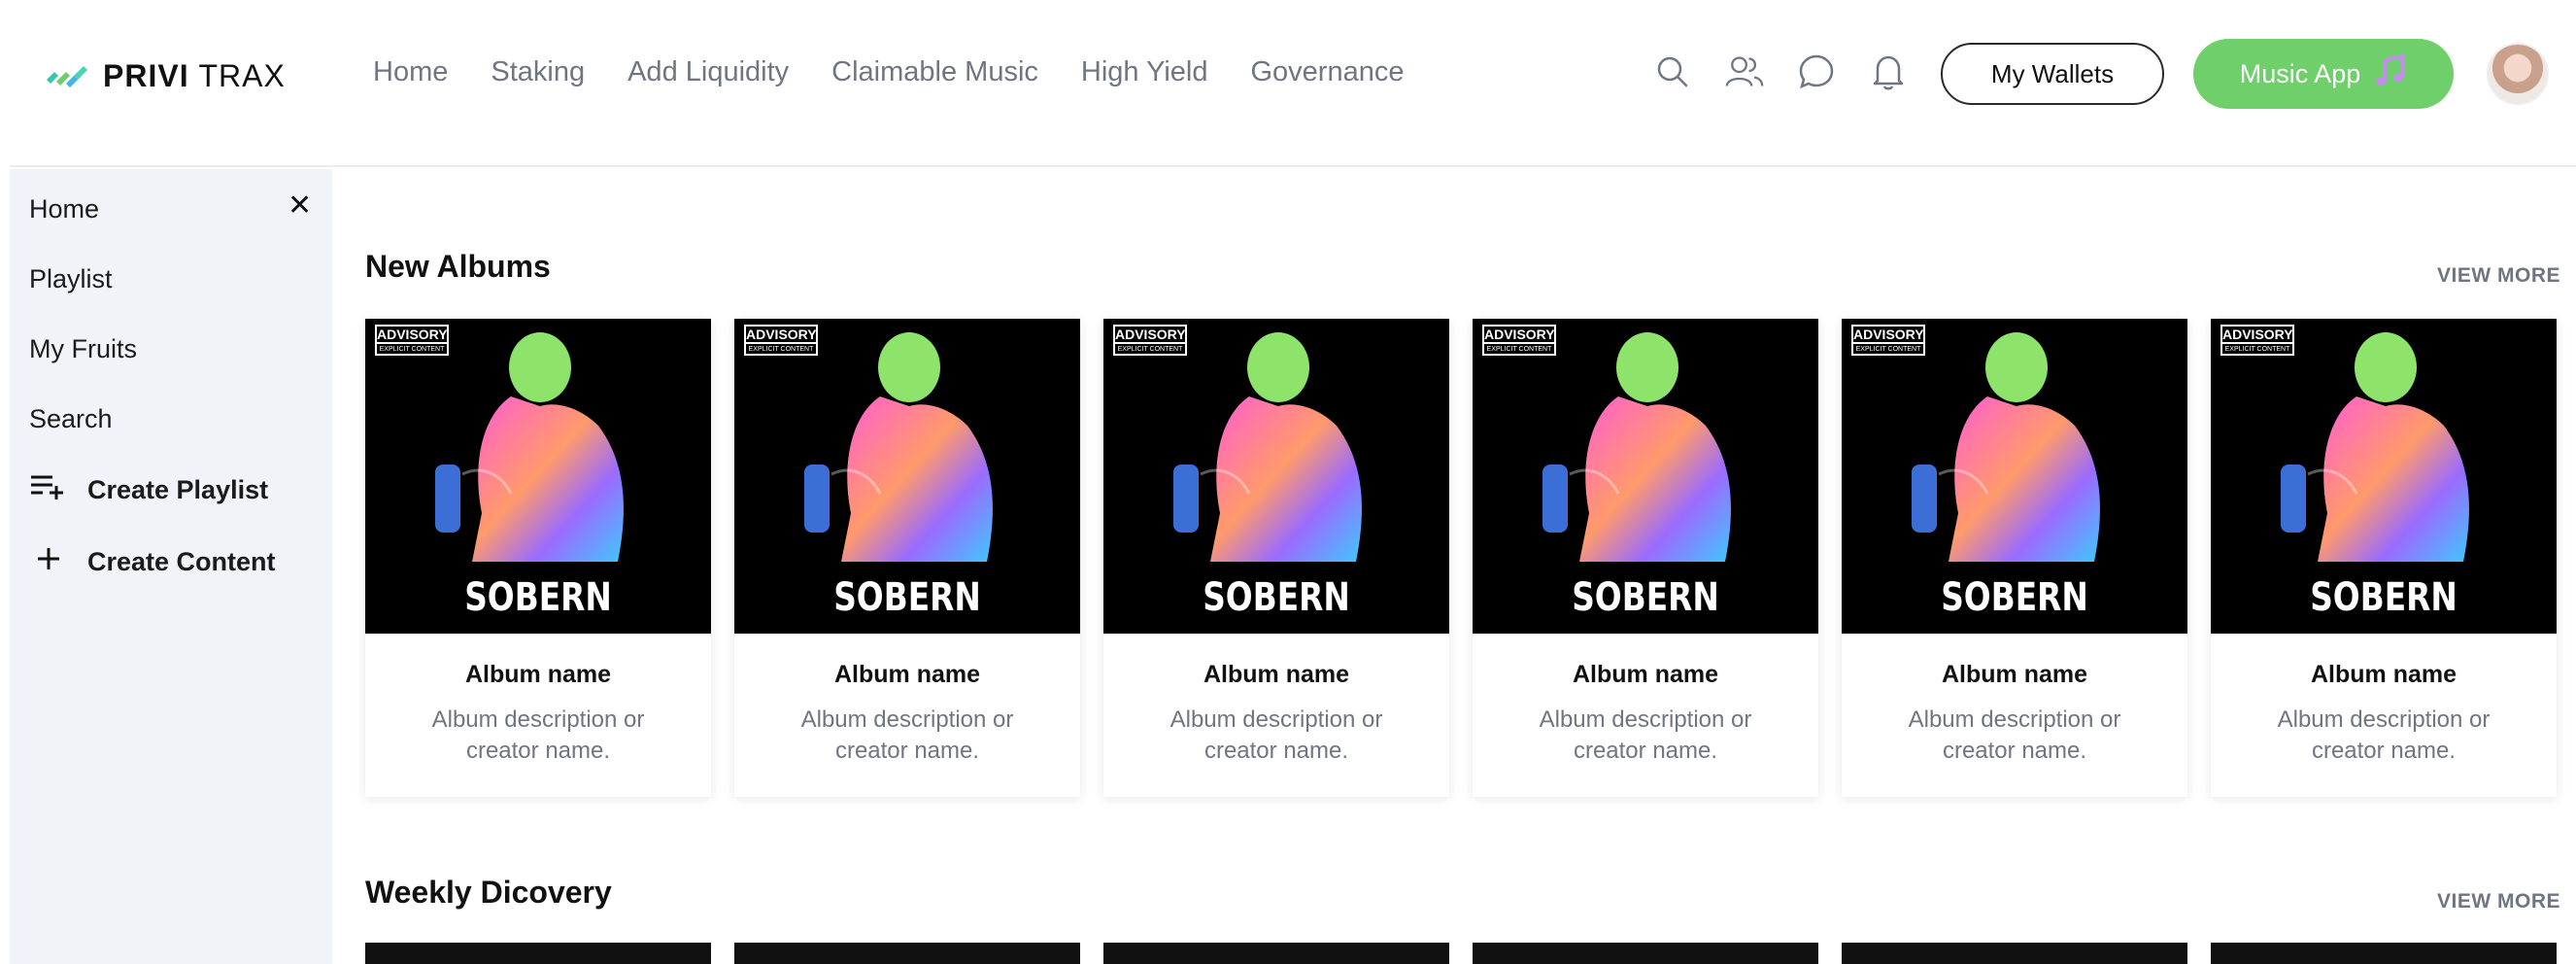 The image size is (2576, 964). What do you see at coordinates (1816, 71) in the screenshot?
I see `chat-icon` at bounding box center [1816, 71].